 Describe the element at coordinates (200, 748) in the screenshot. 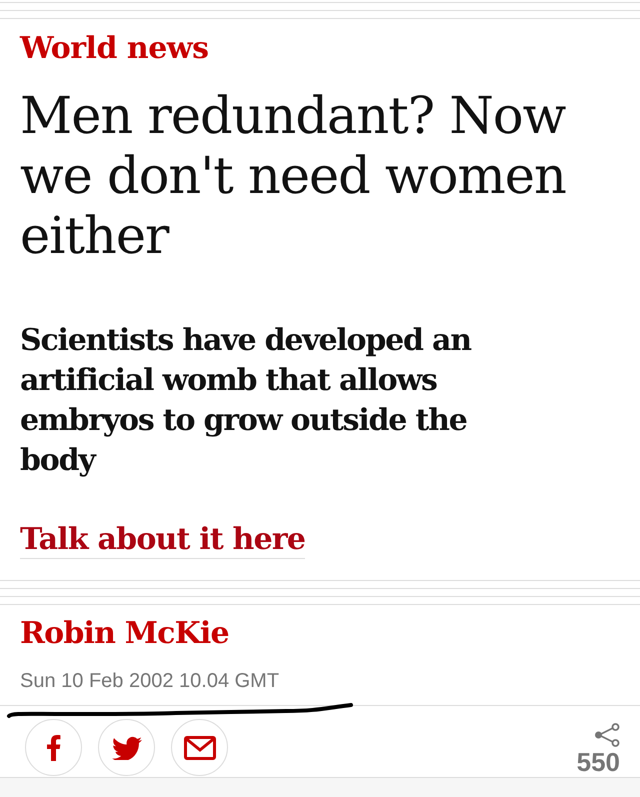

I see `mail-icon` at that location.